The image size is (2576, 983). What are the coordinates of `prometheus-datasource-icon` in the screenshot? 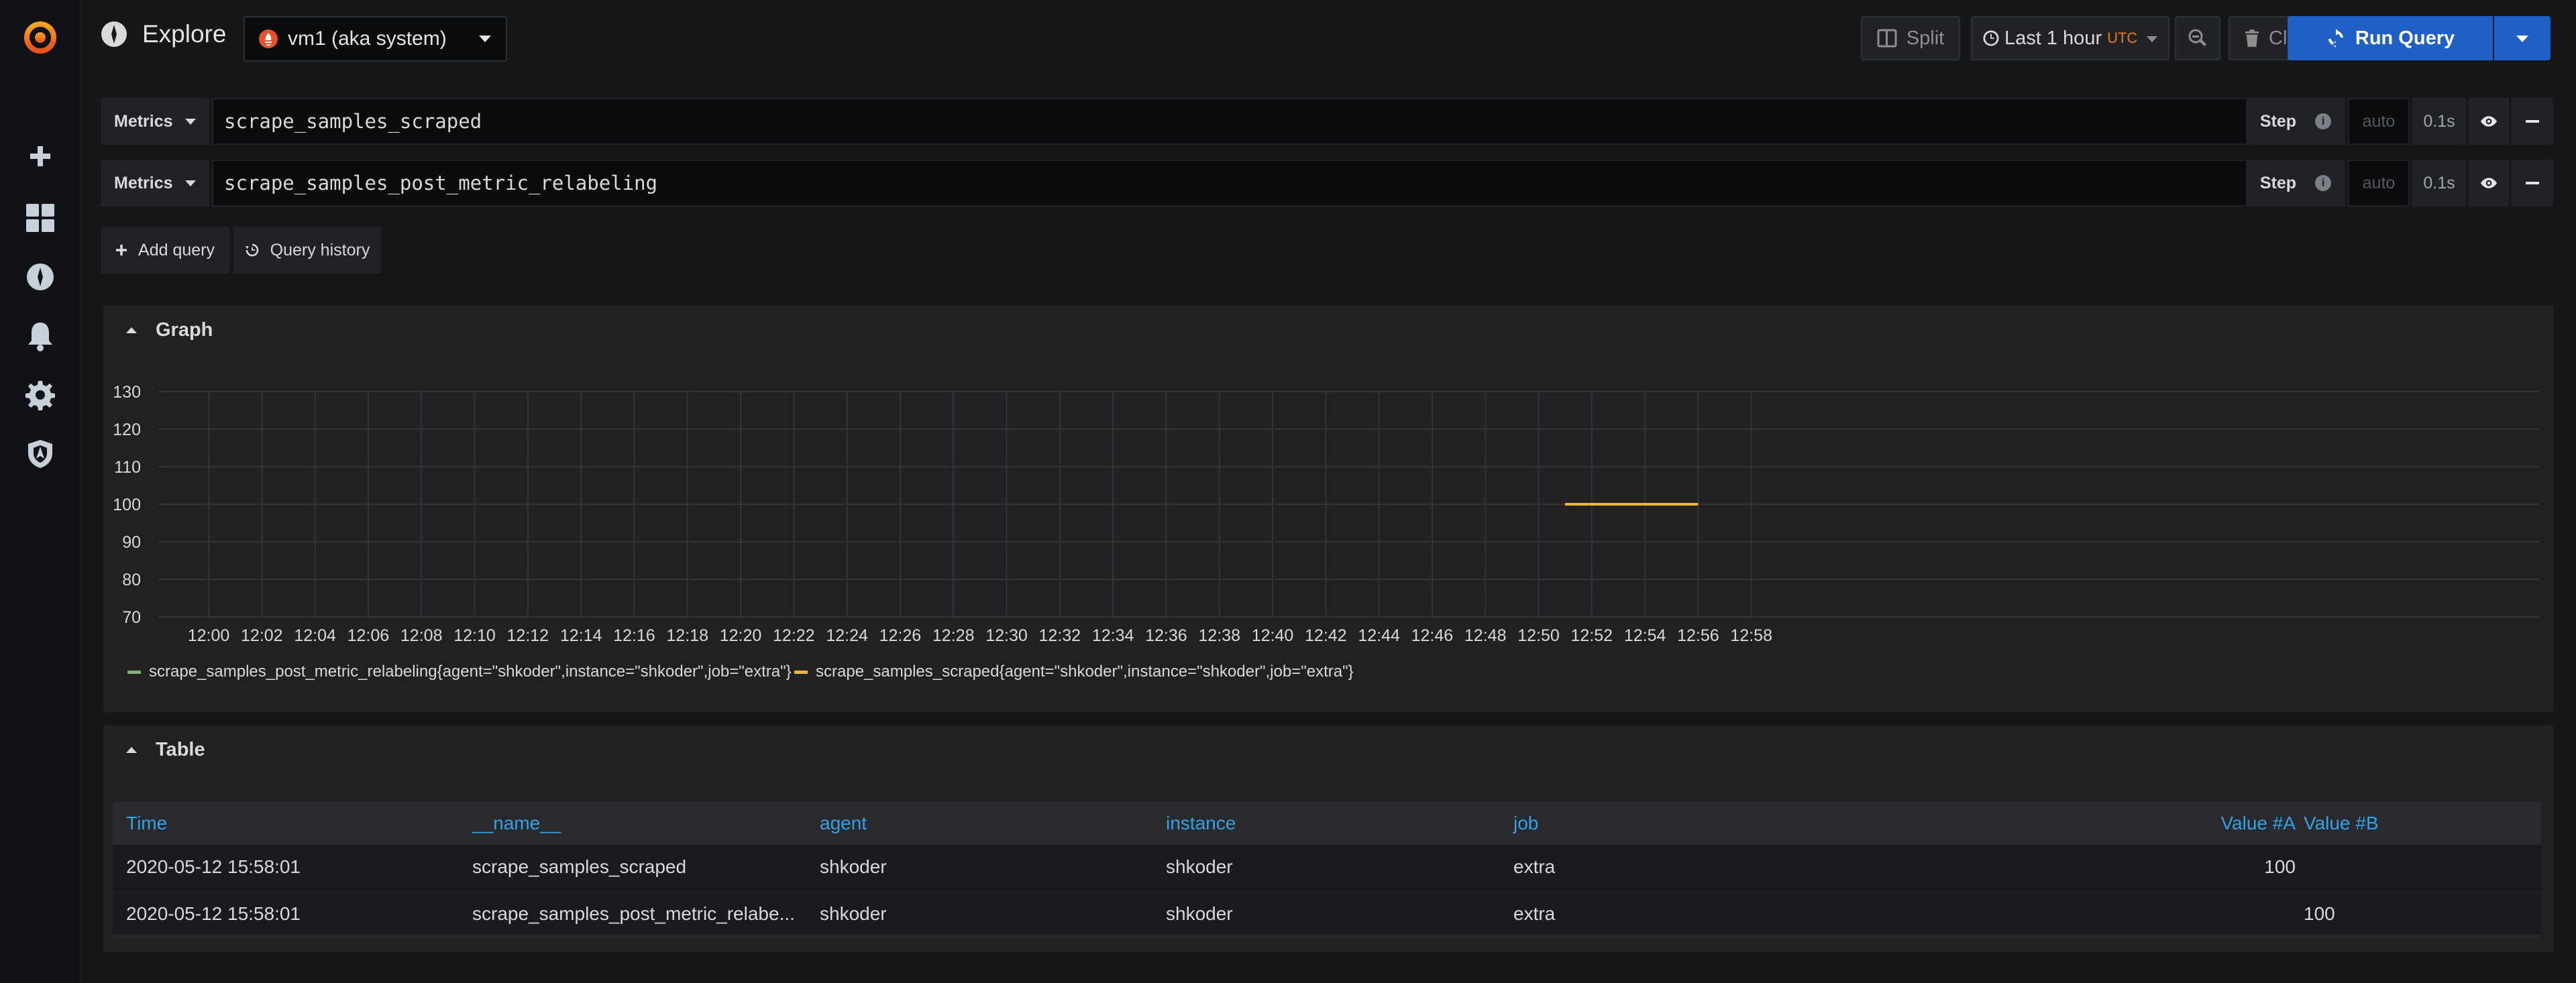 It's located at (268, 39).